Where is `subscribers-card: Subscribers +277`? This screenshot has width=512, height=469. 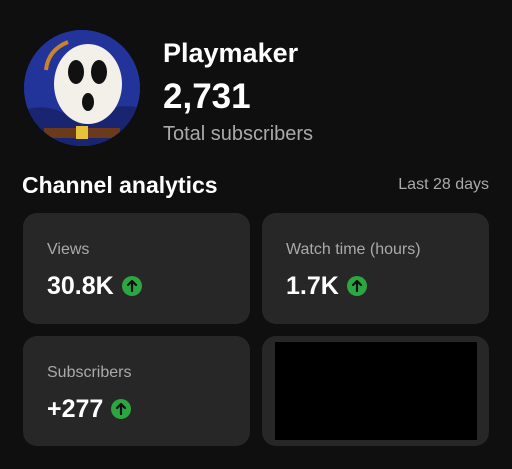 subscribers-card: Subscribers +277 is located at coordinates (136, 391).